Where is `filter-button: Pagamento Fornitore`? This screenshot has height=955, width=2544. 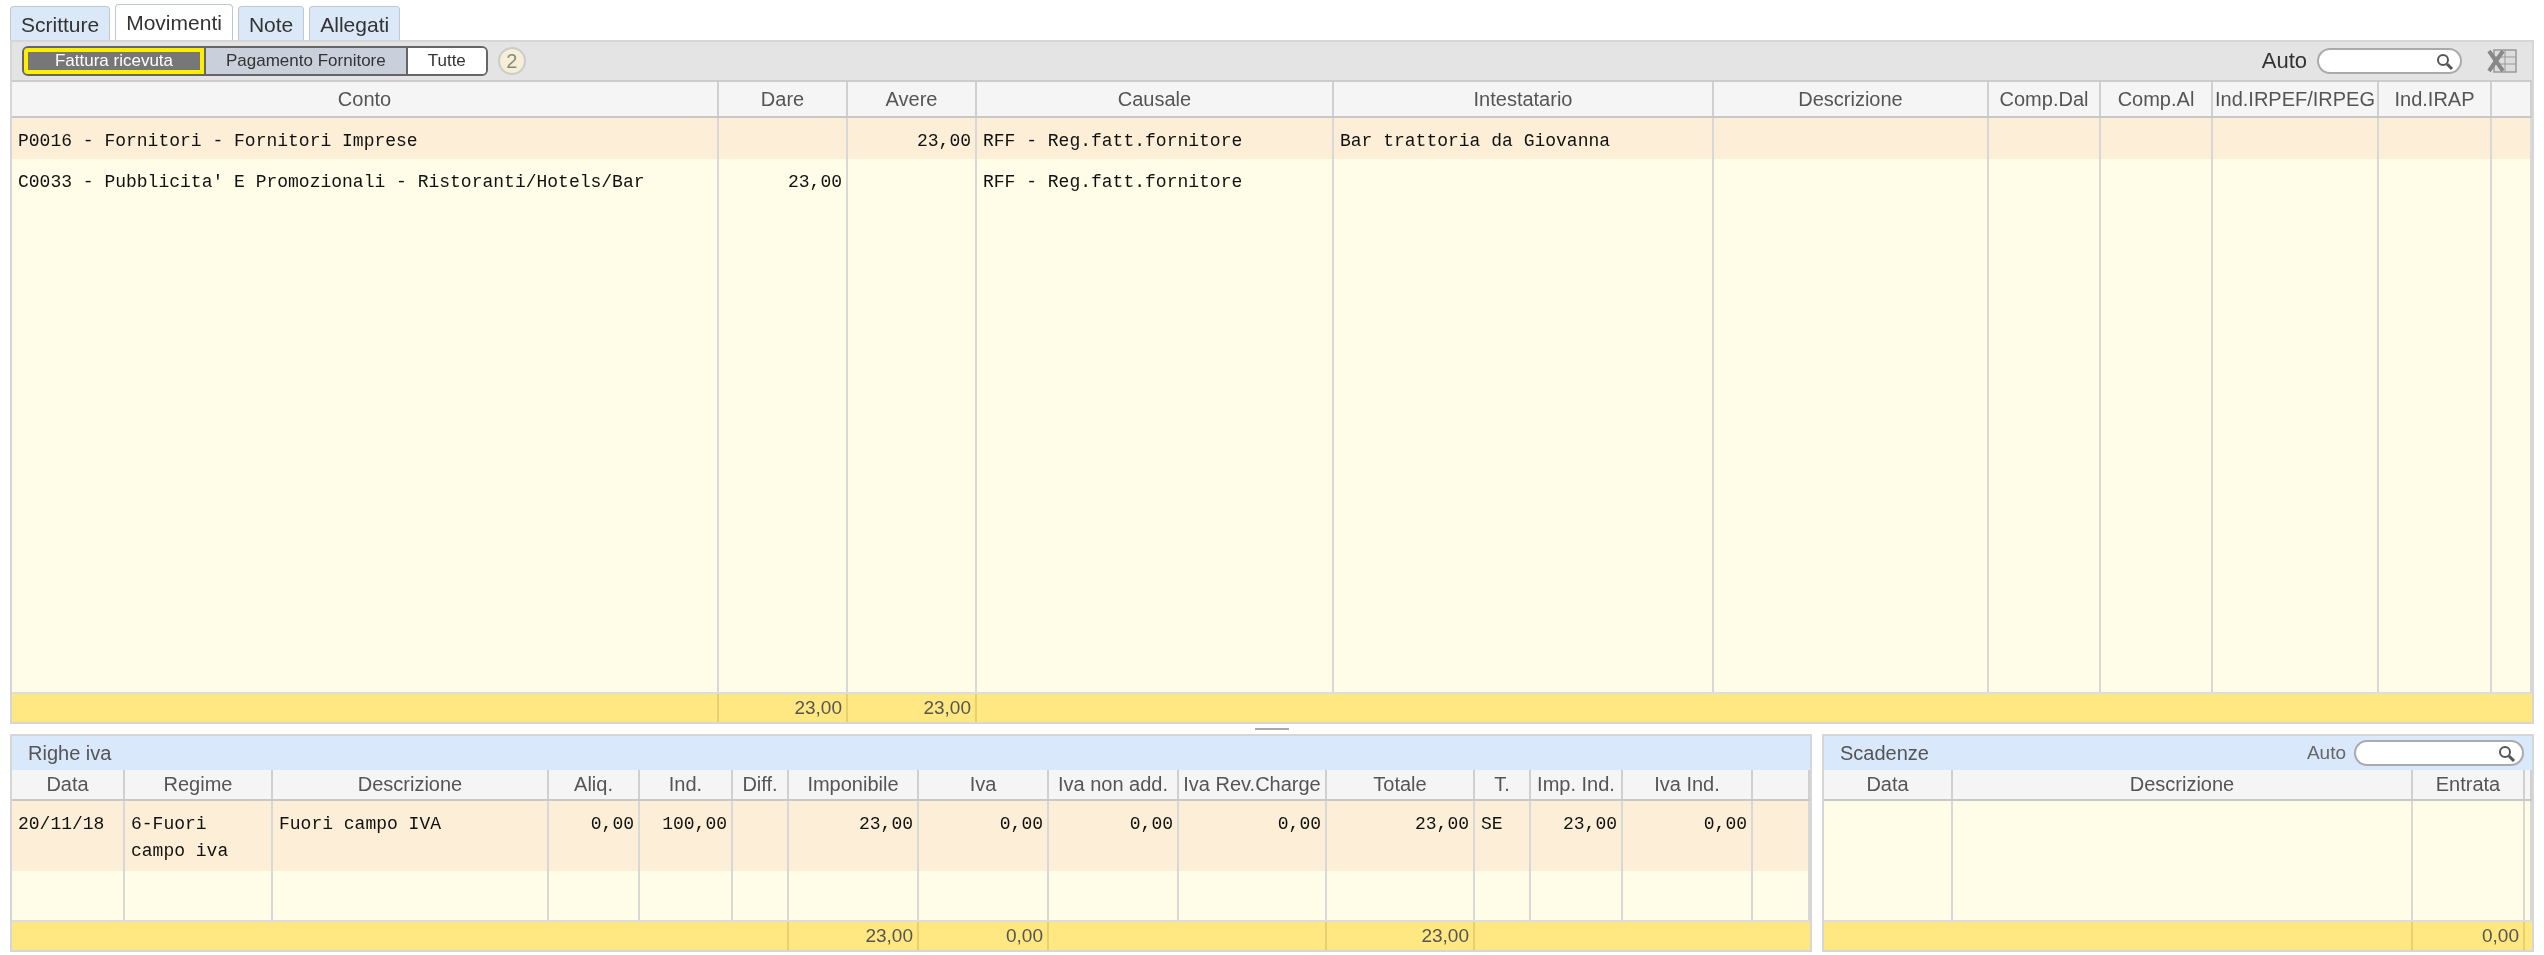
filter-button: Pagamento Fornitore is located at coordinates (305, 61).